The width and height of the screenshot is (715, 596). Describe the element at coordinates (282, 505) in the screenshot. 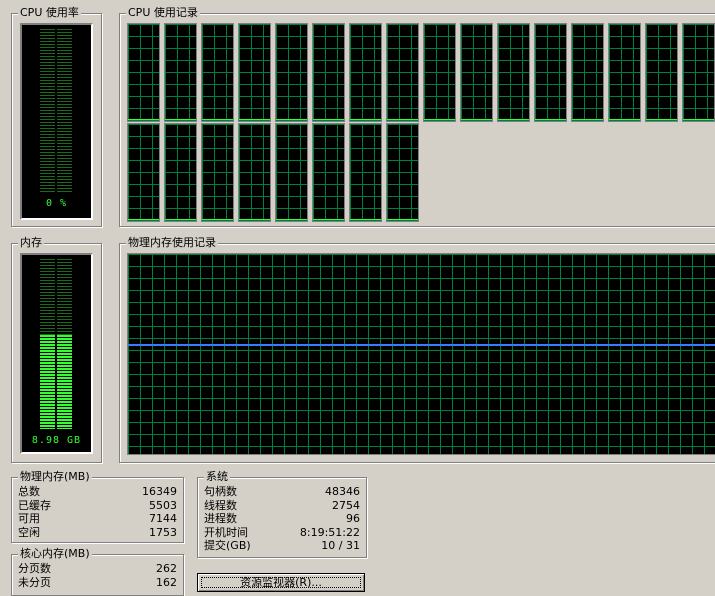

I see `stat-row: 线程数 2754` at that location.